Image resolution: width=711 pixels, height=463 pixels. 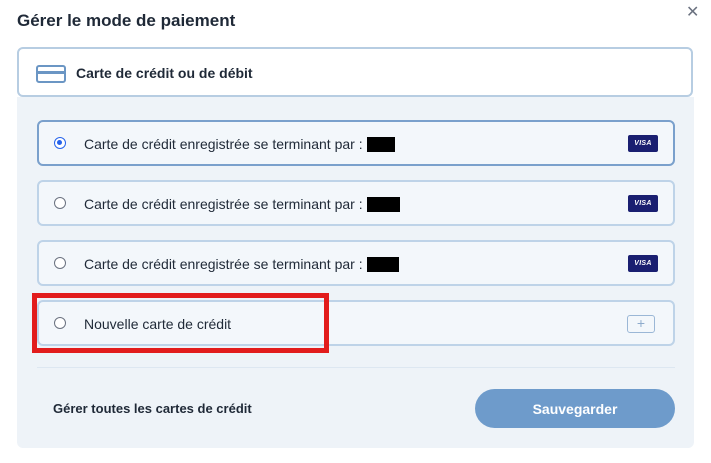 I want to click on close-icon: ✕, so click(x=692, y=13).